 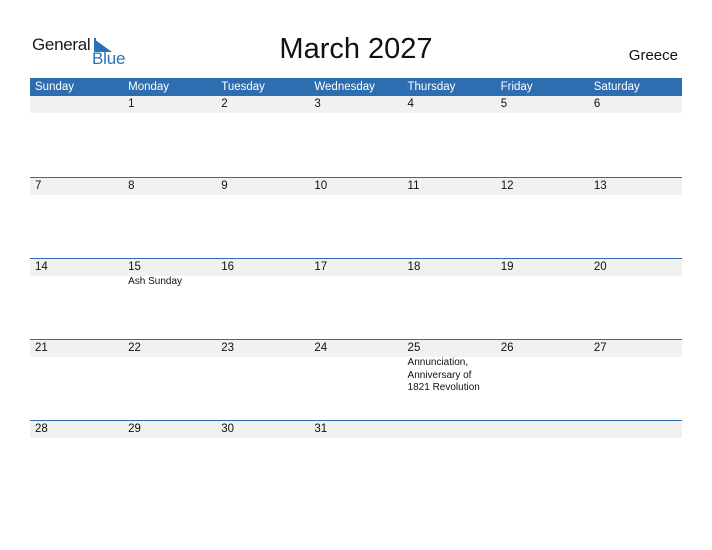 What do you see at coordinates (134, 429) in the screenshot?
I see `day-number: 29` at bounding box center [134, 429].